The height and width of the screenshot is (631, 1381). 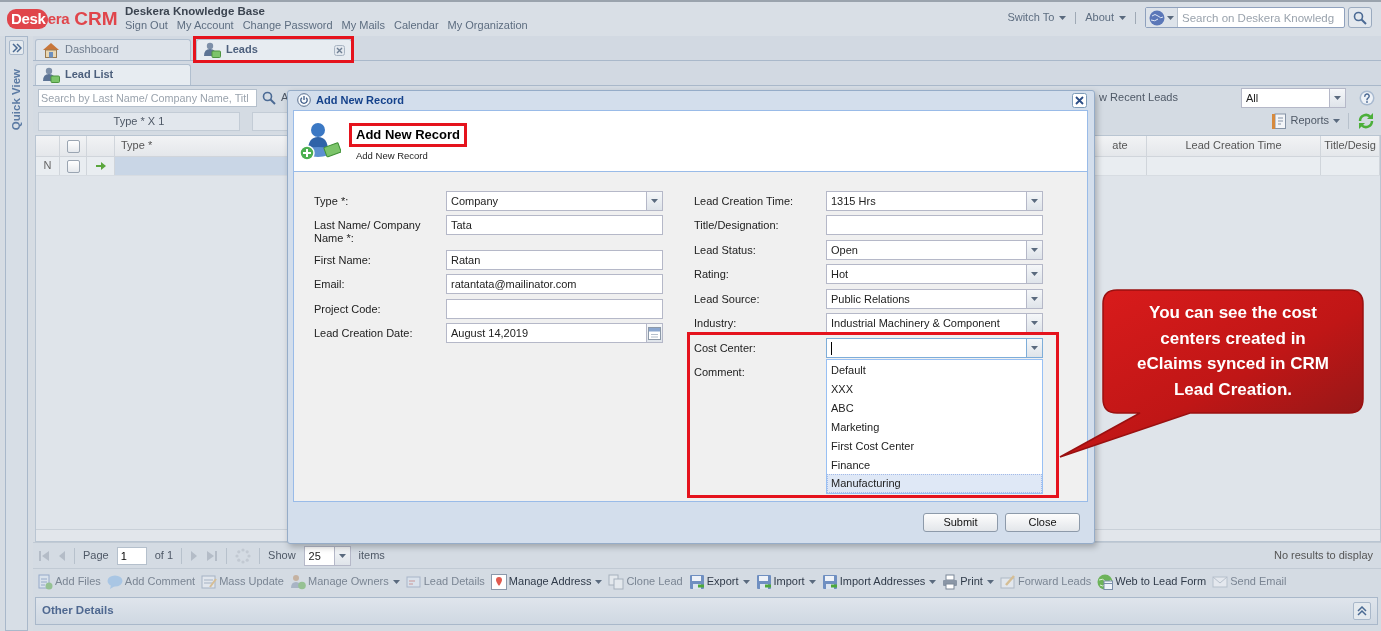 What do you see at coordinates (416, 25) in the screenshot?
I see `header-link: Calendar` at bounding box center [416, 25].